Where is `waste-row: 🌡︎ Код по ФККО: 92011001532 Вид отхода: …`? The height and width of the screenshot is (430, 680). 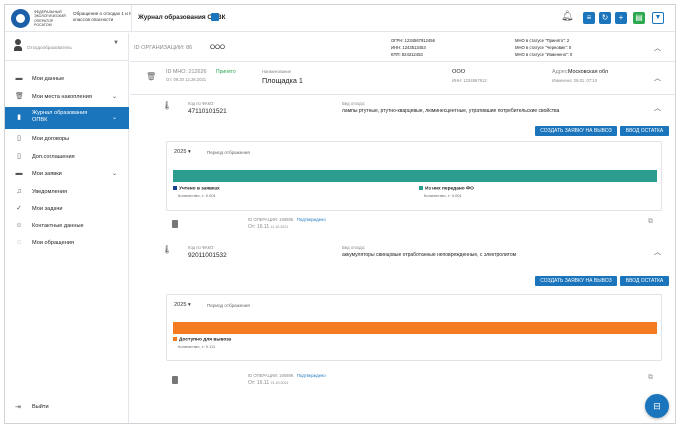 waste-row: 🌡︎ Код по ФККО: 92011001532 Вид отхода: … is located at coordinates (402, 255).